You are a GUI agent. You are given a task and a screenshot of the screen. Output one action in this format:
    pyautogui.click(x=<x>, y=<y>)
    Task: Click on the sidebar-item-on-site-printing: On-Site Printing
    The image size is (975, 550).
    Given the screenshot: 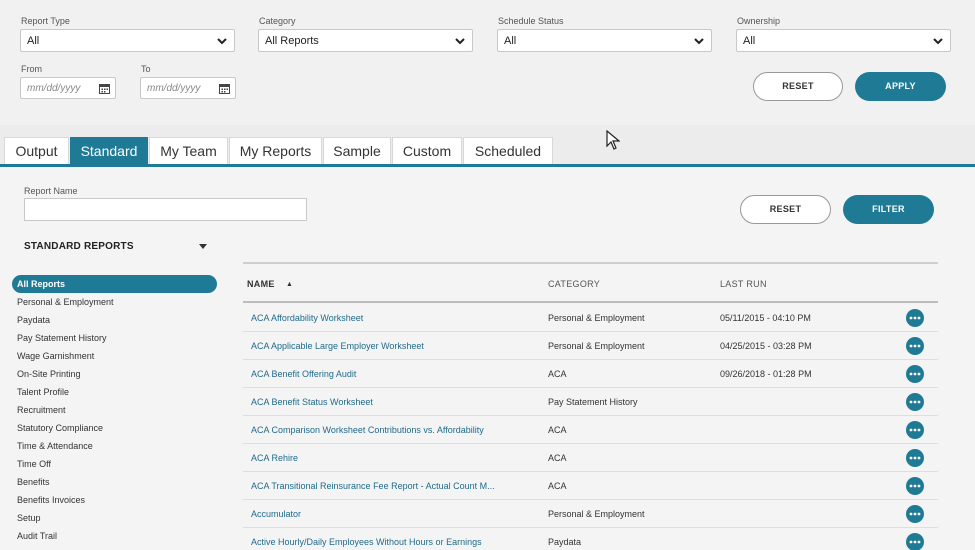 What is the action you would take?
    pyautogui.click(x=114, y=374)
    